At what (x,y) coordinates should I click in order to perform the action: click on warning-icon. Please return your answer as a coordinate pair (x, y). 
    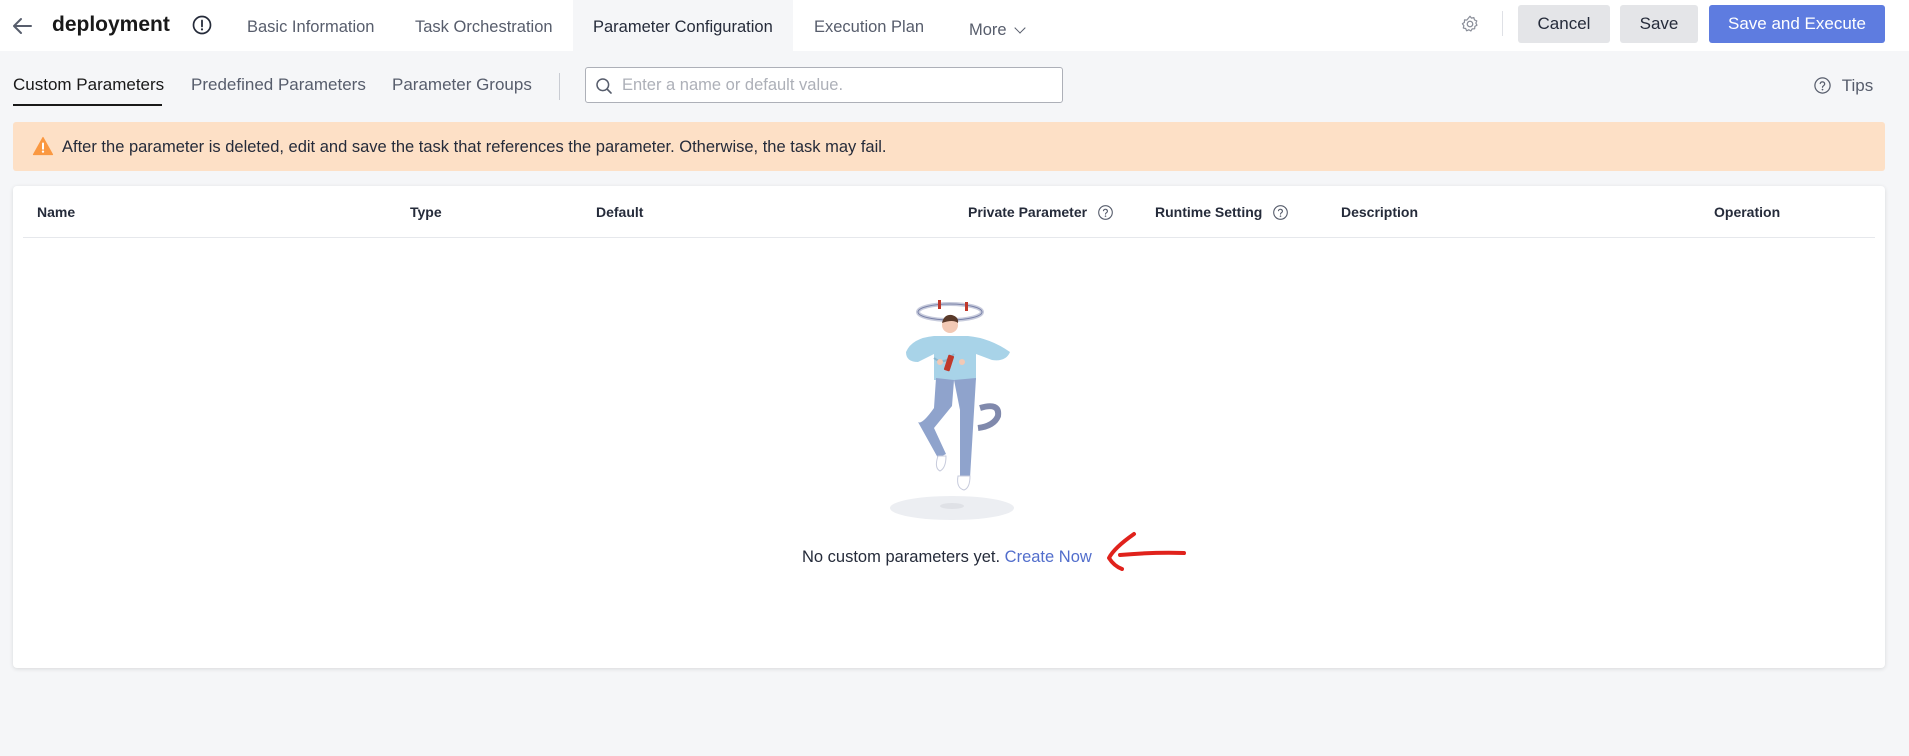
    Looking at the image, I should click on (43, 146).